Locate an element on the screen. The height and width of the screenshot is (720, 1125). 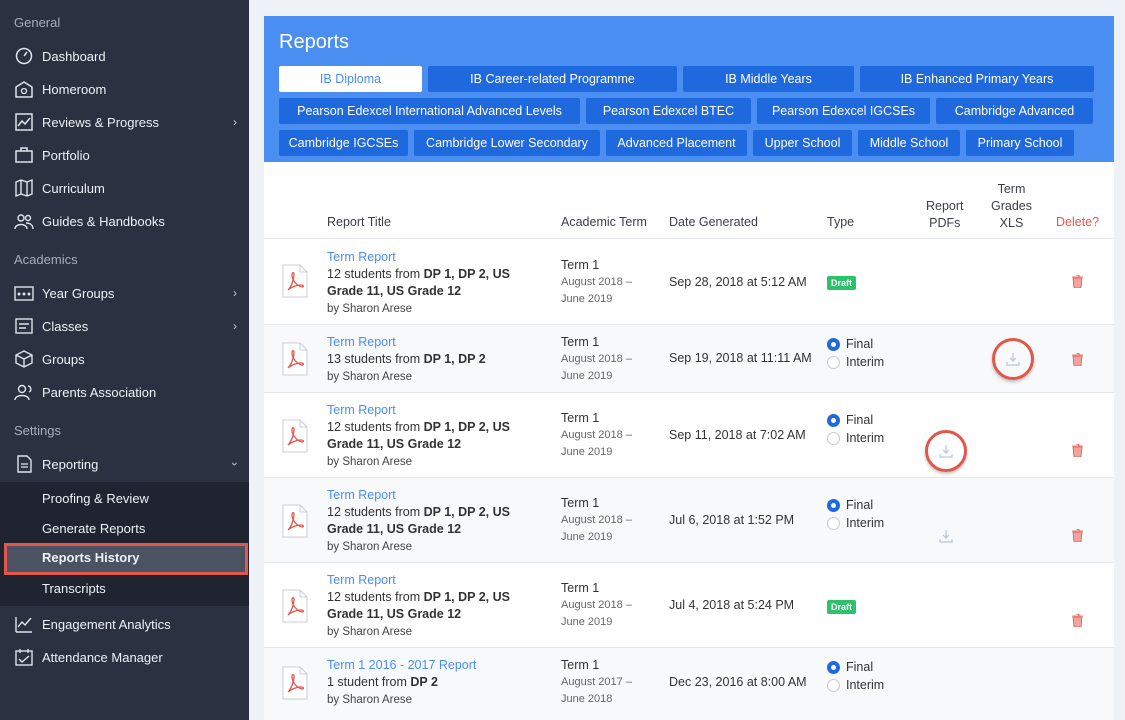
sidebar-item-label: Attendance Manager is located at coordinates (102, 657).